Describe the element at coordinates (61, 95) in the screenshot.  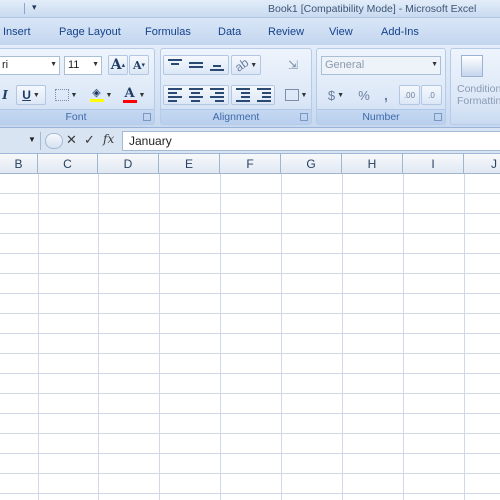
I see `borders-icon` at that location.